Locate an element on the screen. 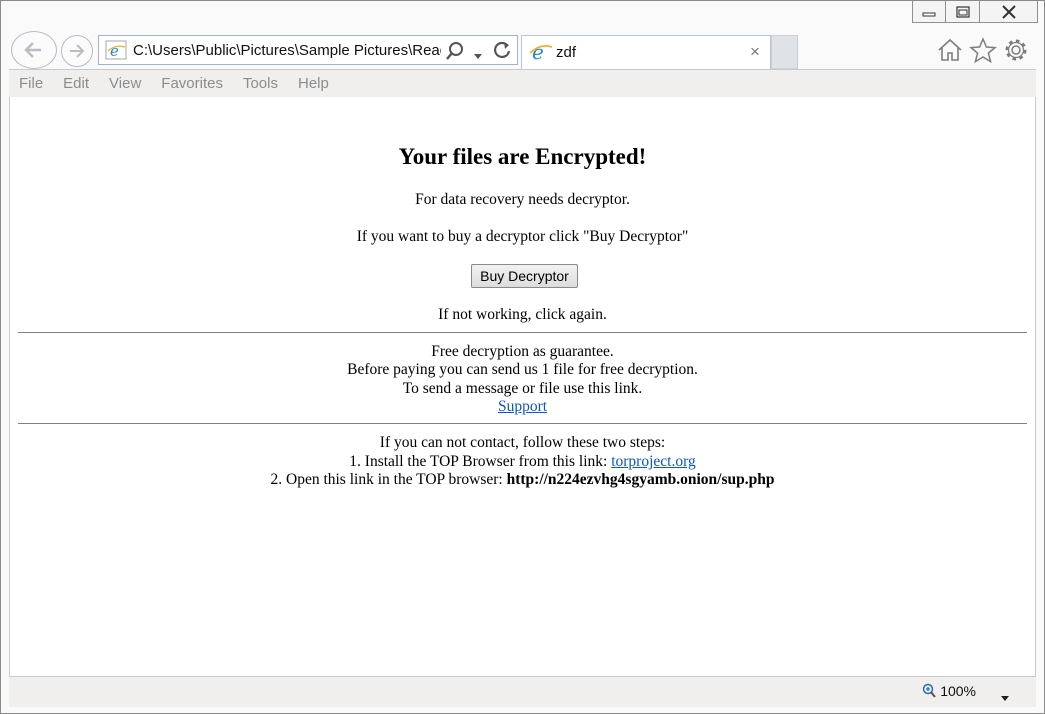 The image size is (1045, 714). back-button is located at coordinates (34, 50).